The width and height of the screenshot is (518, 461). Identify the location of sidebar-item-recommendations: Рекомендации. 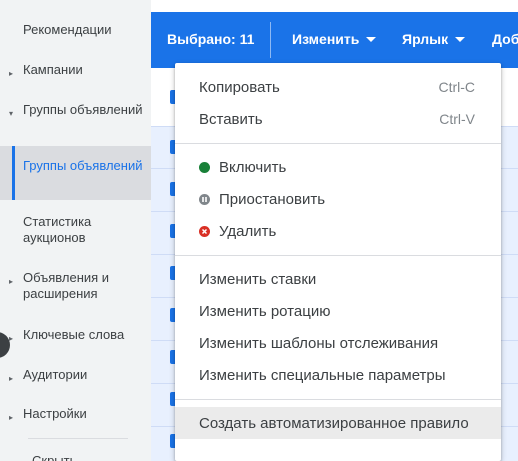
(75, 31).